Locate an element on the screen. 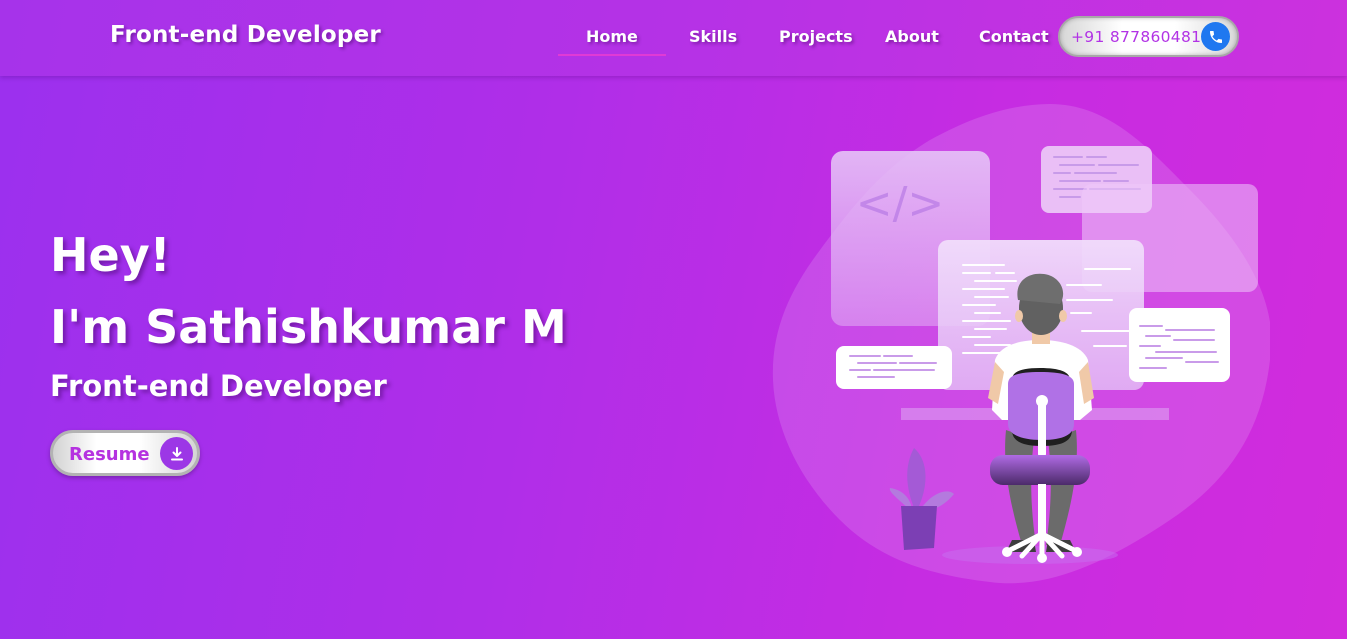 The height and width of the screenshot is (639, 1347). nav-link-about: About is located at coordinates (912, 36).